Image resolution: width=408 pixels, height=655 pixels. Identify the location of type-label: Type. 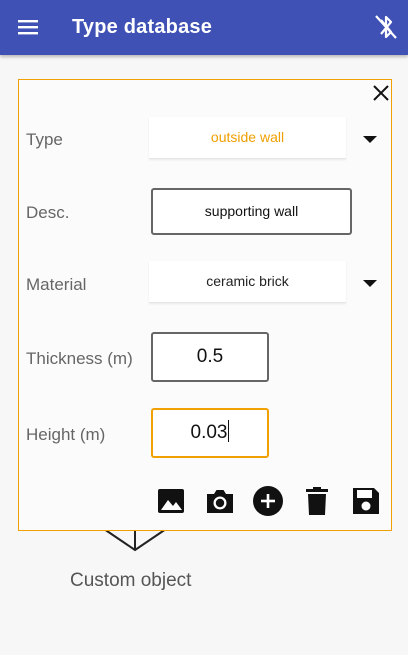
(44, 139).